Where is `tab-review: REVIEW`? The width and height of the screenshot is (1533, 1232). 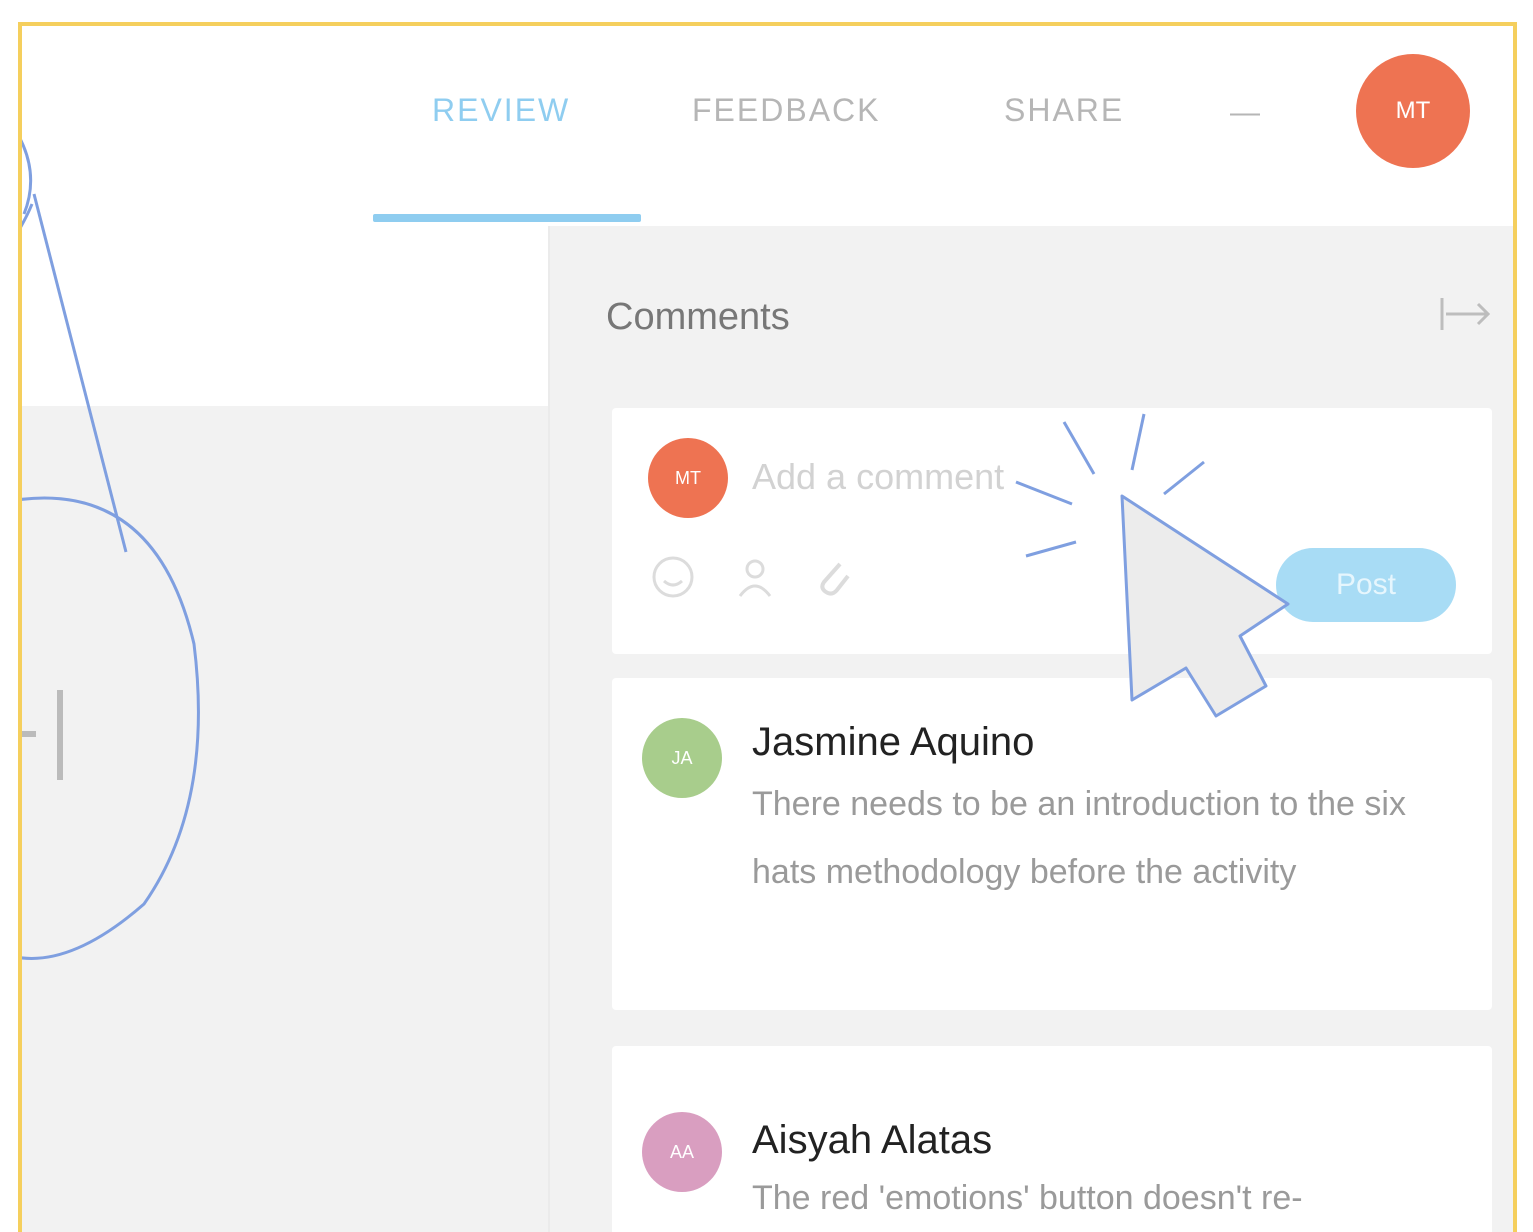 tab-review: REVIEW is located at coordinates (501, 110).